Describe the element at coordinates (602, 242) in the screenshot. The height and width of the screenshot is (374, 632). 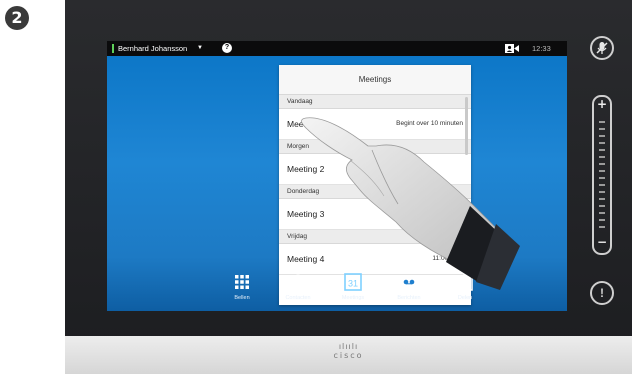
I see `volume-down-button: −` at that location.